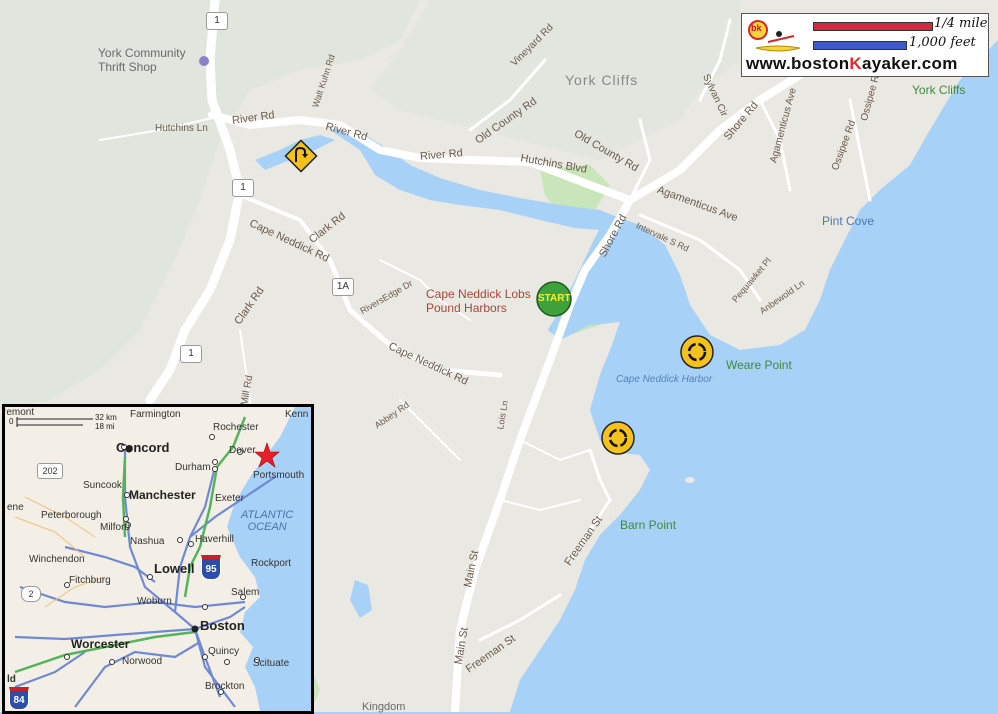 The width and height of the screenshot is (998, 714). Describe the element at coordinates (245, 592) in the screenshot. I see `inset-town-salem: Salem` at that location.